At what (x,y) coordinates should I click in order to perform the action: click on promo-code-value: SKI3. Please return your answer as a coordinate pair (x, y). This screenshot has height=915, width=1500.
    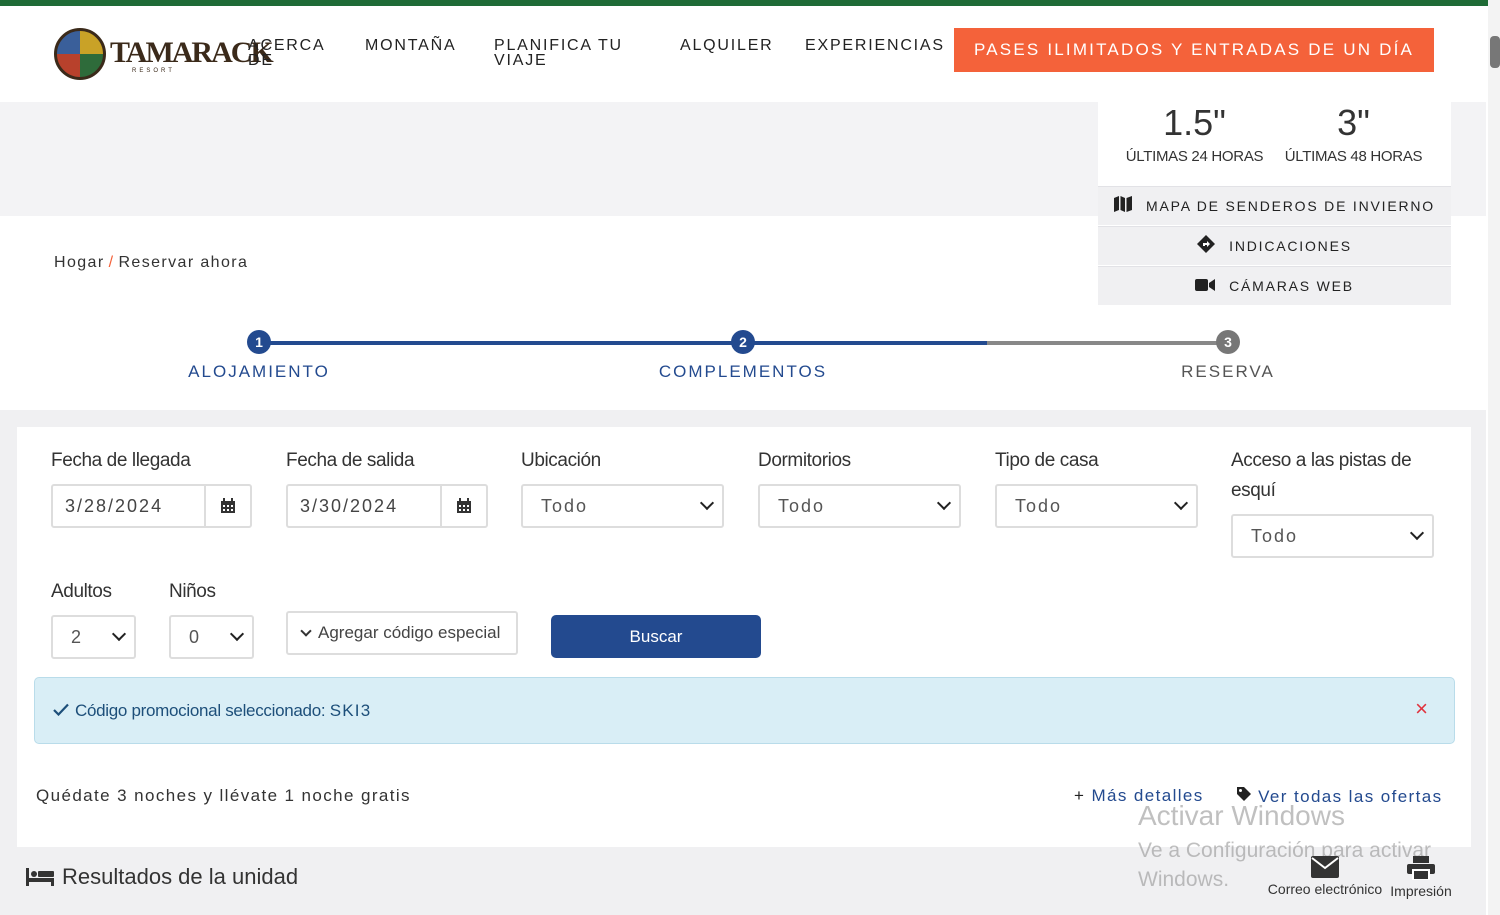
    Looking at the image, I should click on (350, 710).